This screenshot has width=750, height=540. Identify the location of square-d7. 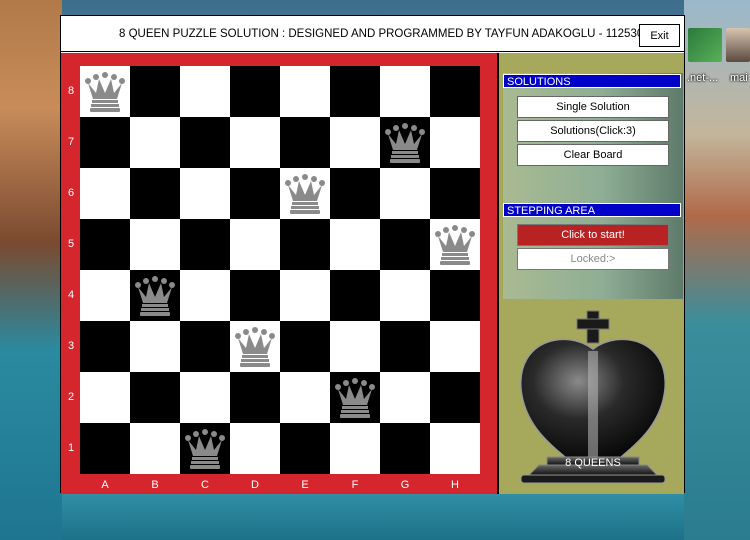
(255, 142).